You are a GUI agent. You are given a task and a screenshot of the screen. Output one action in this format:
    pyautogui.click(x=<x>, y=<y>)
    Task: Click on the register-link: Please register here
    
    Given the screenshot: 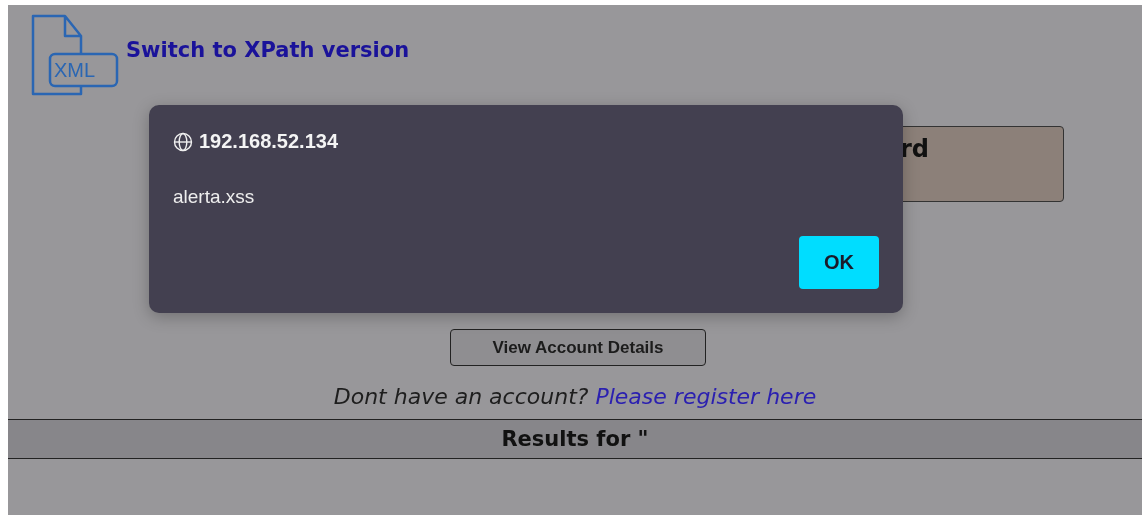 What is the action you would take?
    pyautogui.click(x=706, y=399)
    